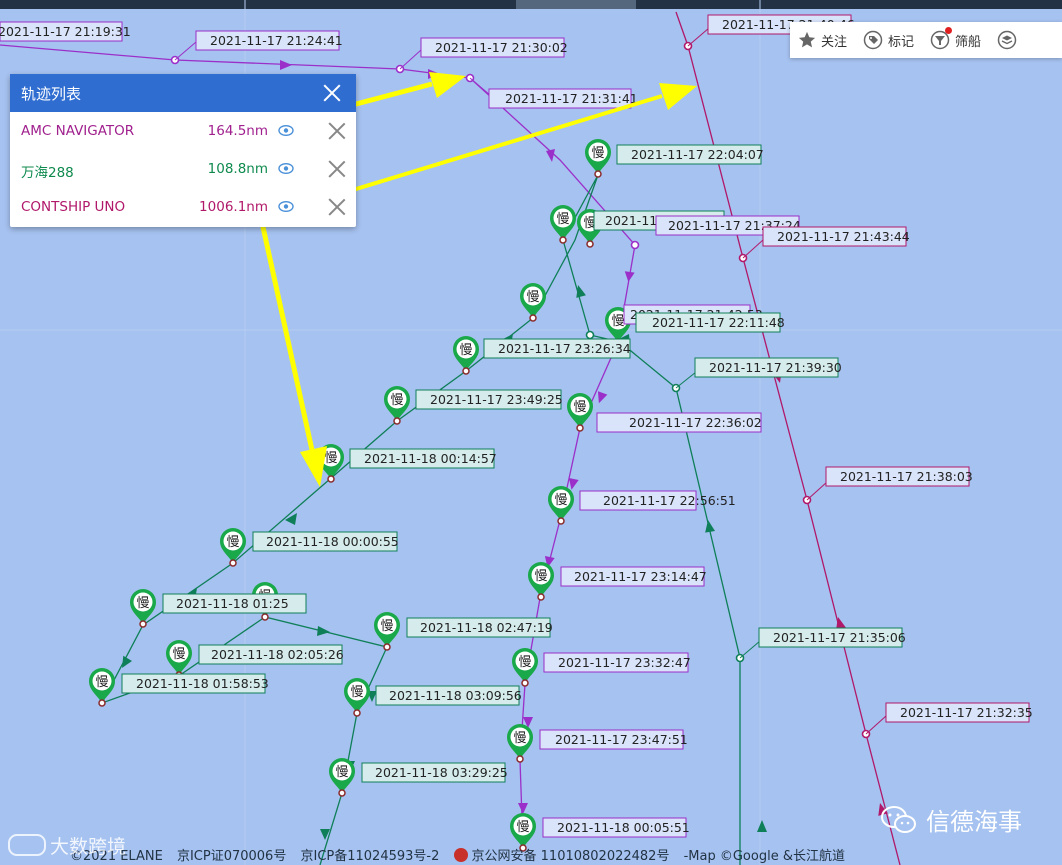 The width and height of the screenshot is (1062, 865). I want to click on svg-text: 2021-11-18 00:05:51, so click(623, 827).